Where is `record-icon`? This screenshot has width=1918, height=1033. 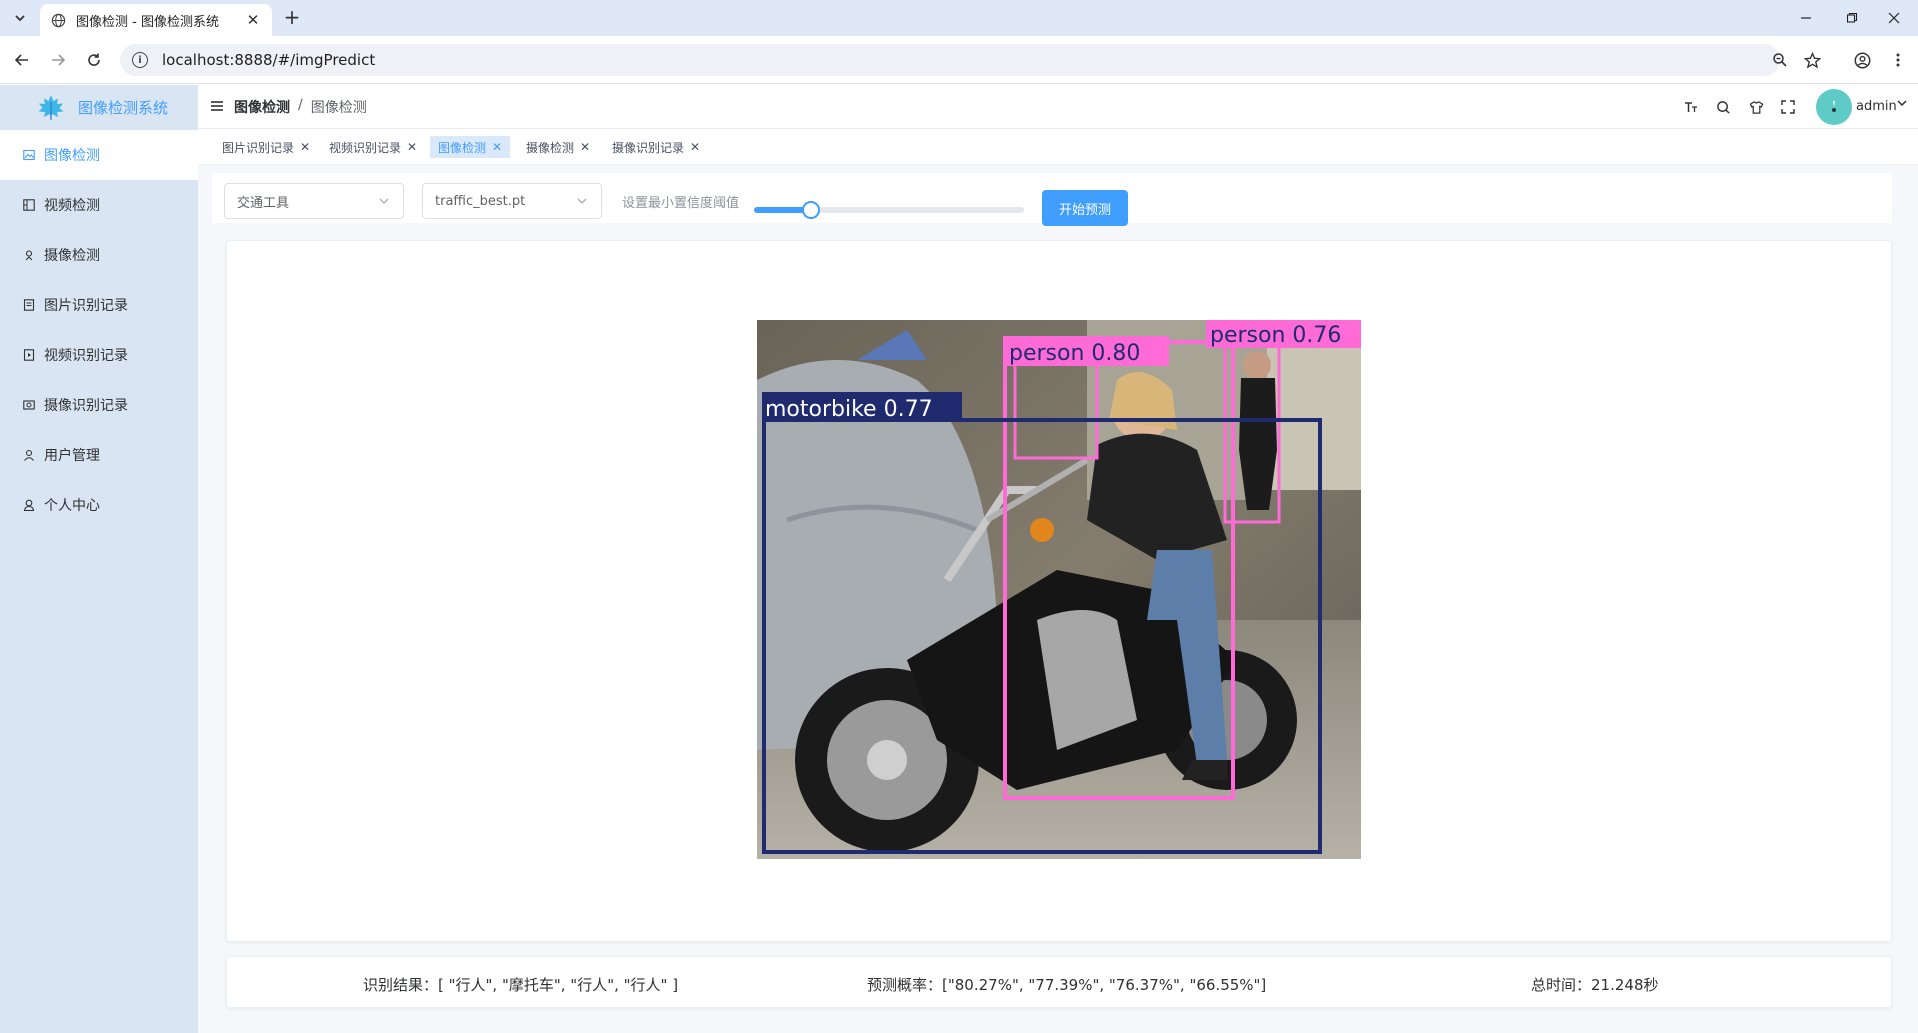
record-icon is located at coordinates (29, 305).